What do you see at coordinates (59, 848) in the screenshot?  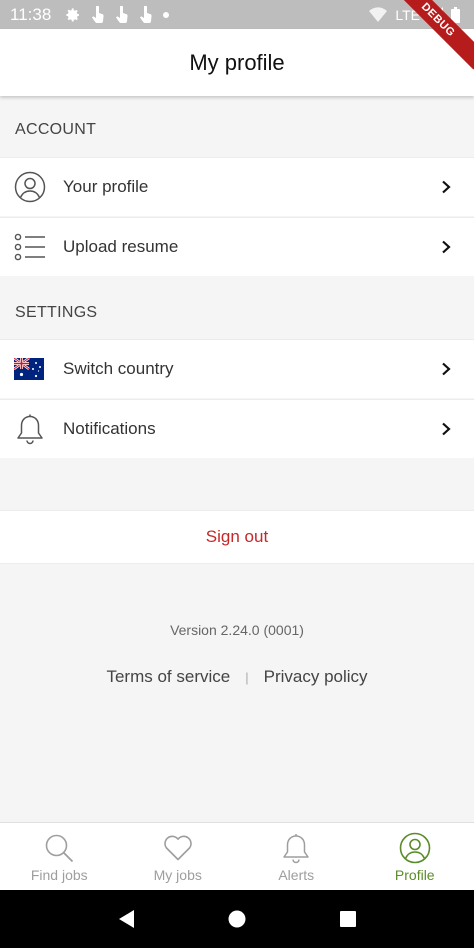 I see `search-icon` at bounding box center [59, 848].